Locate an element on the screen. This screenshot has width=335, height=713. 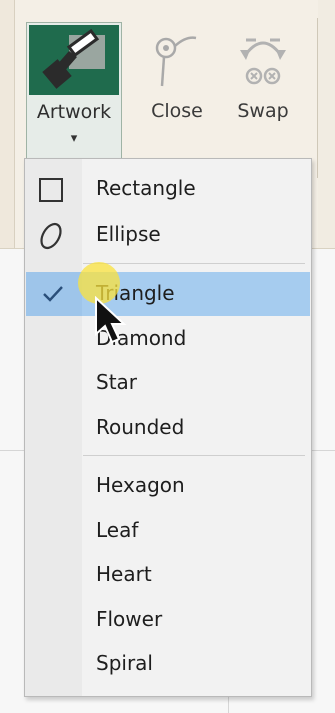
artwork-button: Artwork ▾ is located at coordinates (74, 90).